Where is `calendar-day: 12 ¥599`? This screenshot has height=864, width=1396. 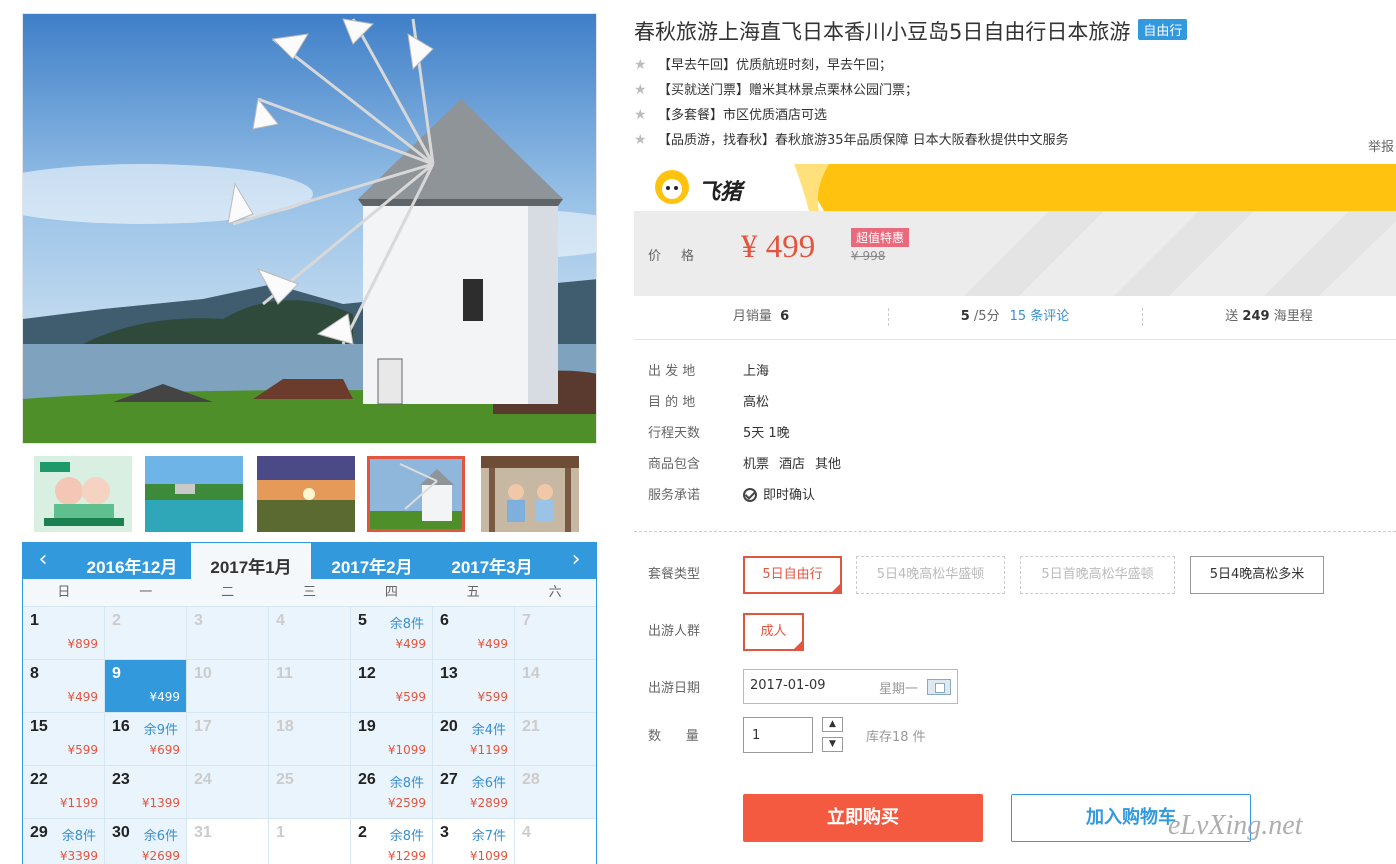 calendar-day: 12 ¥599 is located at coordinates (392, 686).